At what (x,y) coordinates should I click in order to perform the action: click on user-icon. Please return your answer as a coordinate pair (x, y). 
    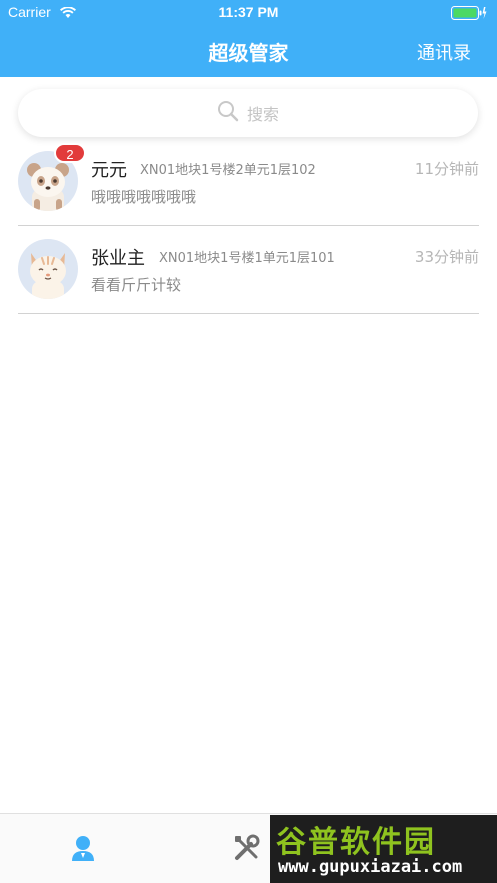
    Looking at the image, I should click on (83, 850).